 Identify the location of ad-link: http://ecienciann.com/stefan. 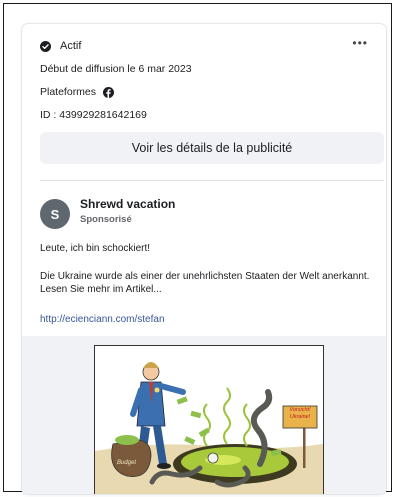
(102, 319).